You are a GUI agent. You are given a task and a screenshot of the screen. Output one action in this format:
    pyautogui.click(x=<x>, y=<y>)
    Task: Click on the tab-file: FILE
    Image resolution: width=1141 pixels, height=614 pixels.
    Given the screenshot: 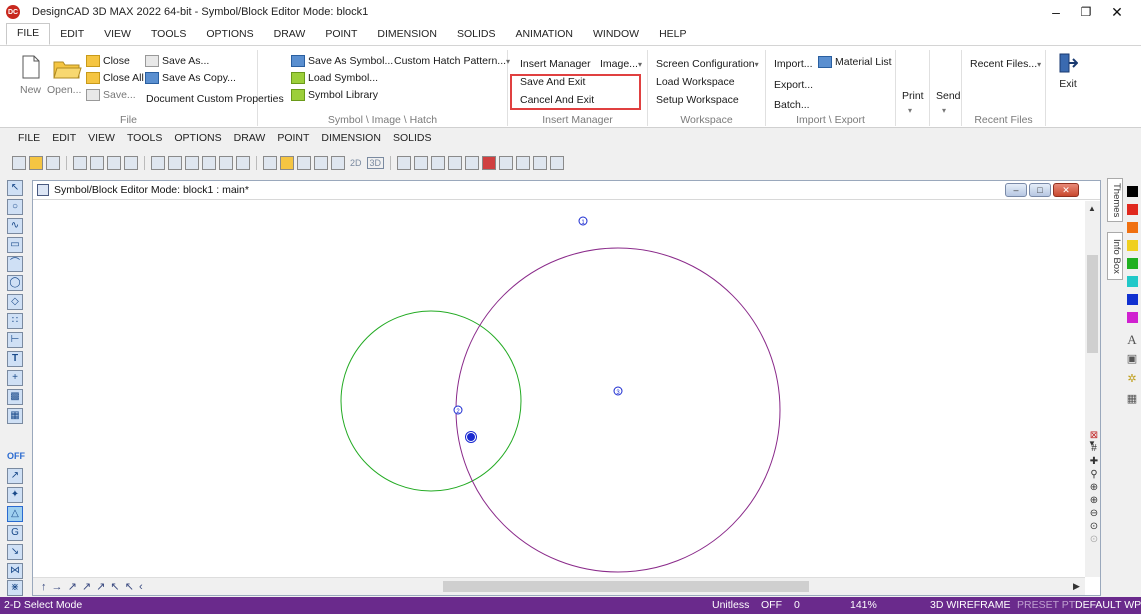 What is the action you would take?
    pyautogui.click(x=28, y=34)
    